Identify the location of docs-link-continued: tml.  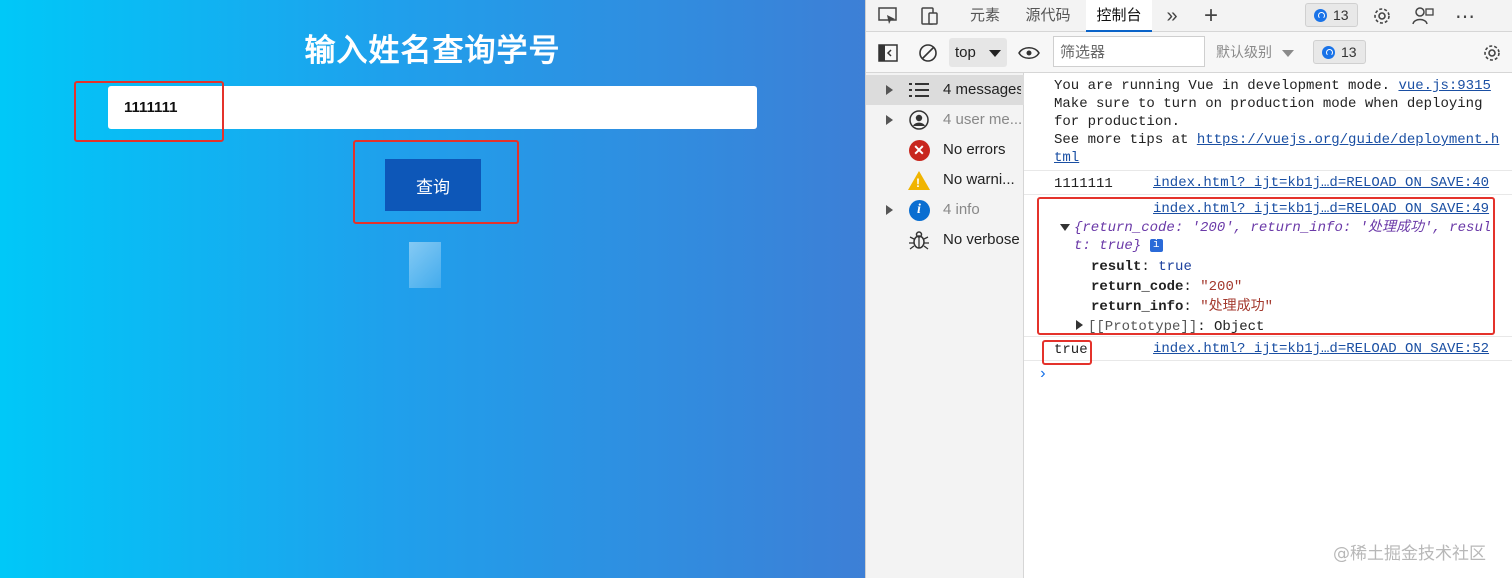
(1066, 158).